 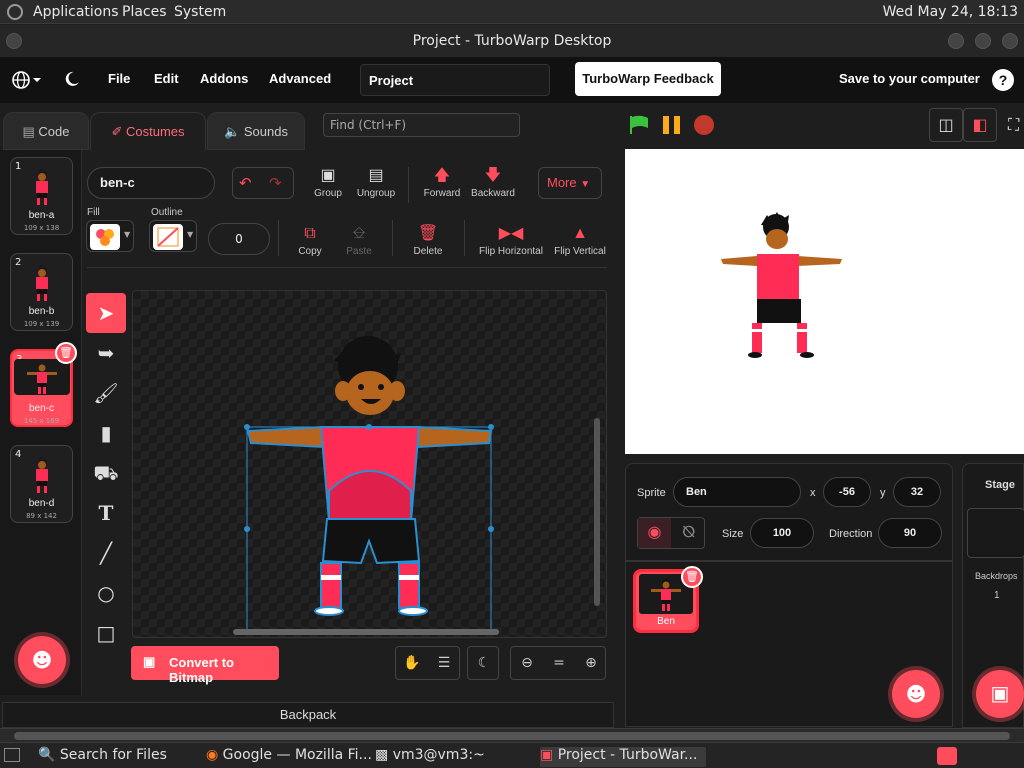 What do you see at coordinates (430, 757) in the screenshot?
I see `task-terminal: ▩ vm3@vm3:~` at bounding box center [430, 757].